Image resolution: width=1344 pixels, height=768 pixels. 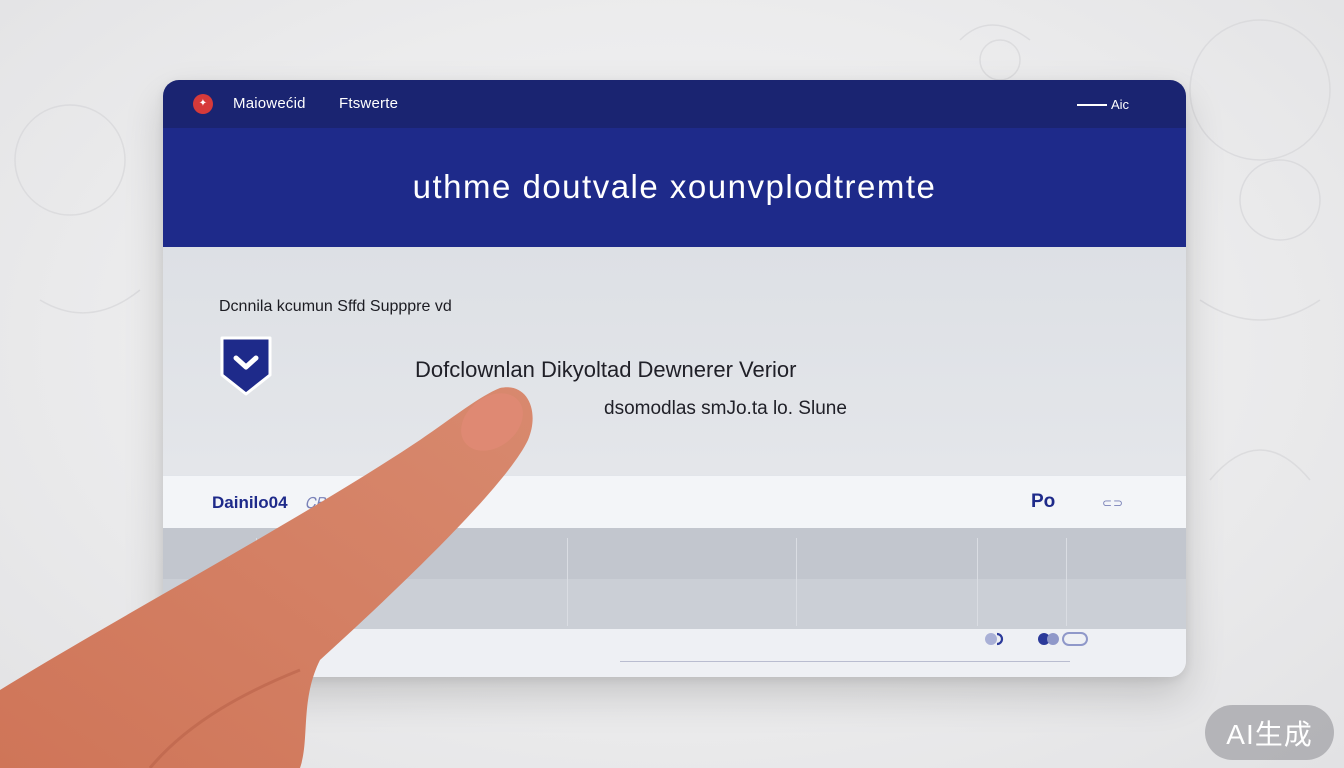 I want to click on hero-banner: uthme doutvale xounvplodtremte, so click(x=674, y=187).